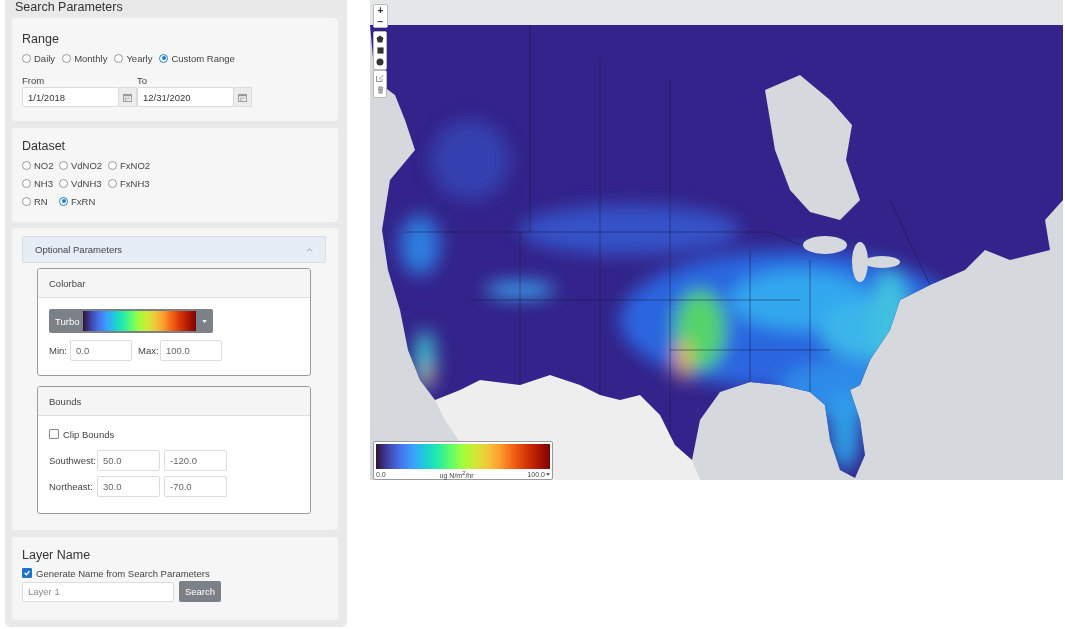 This screenshot has height=629, width=1065. I want to click on field-label: Min:, so click(58, 350).